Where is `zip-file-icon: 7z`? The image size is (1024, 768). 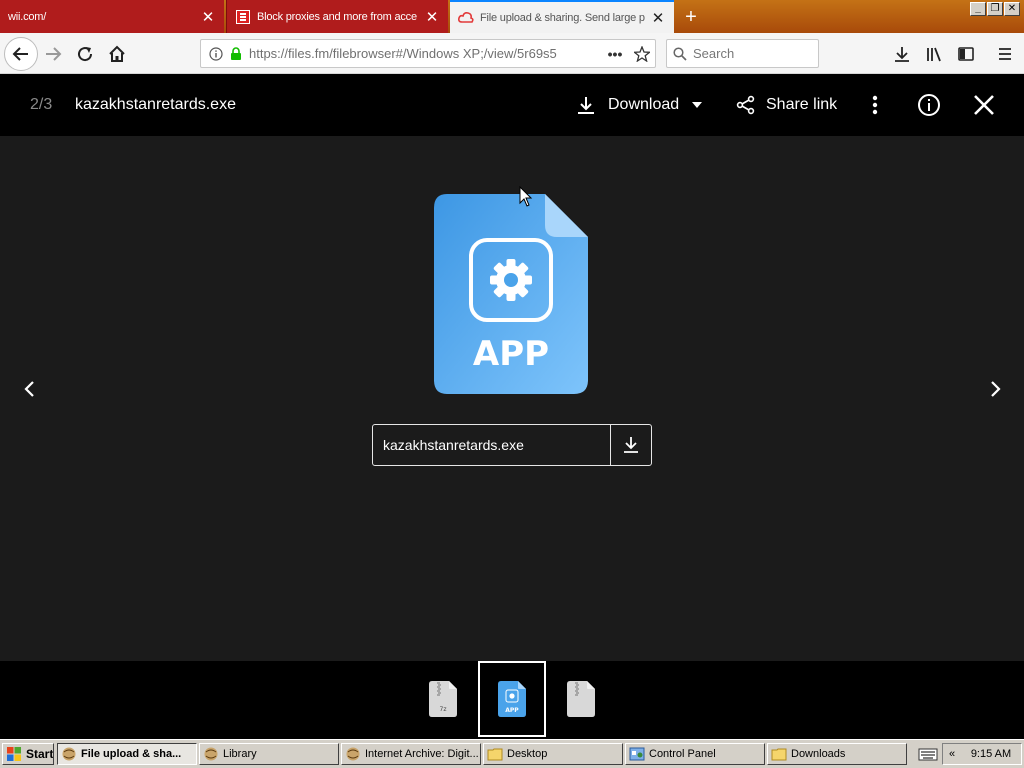
zip-file-icon: 7z is located at coordinates (443, 699).